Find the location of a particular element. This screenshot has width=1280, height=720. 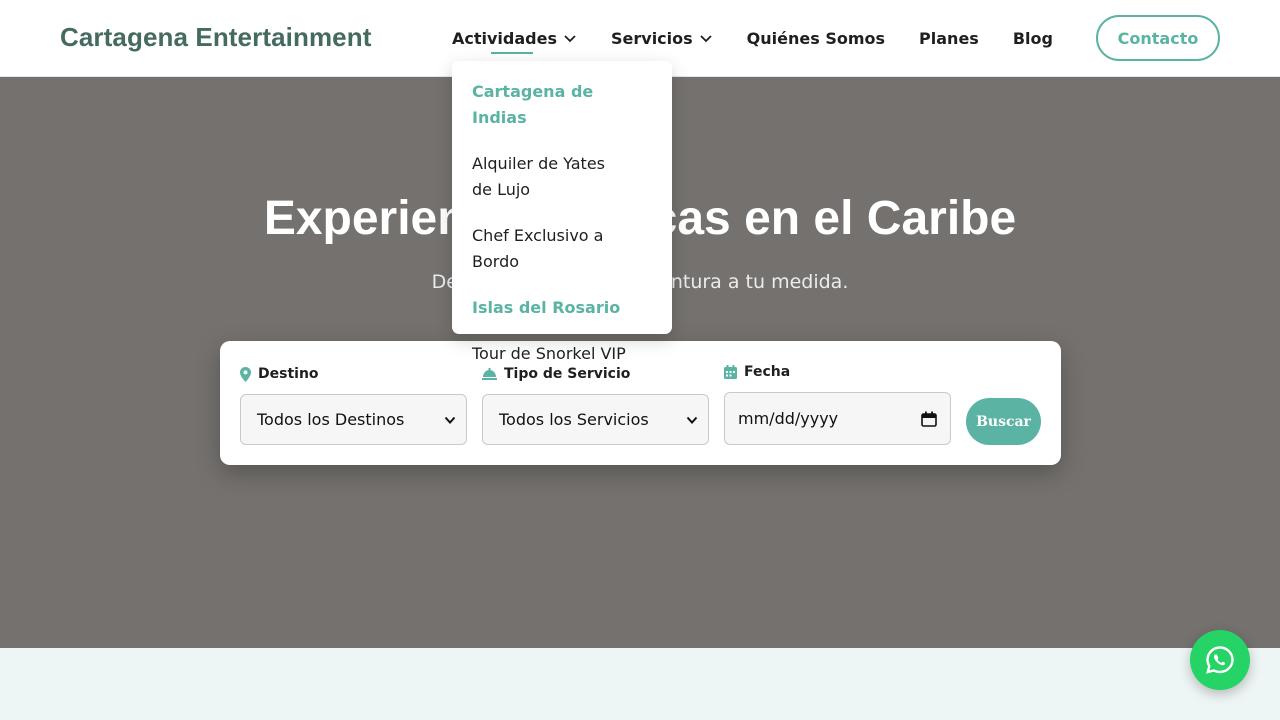

nav-servicios-label: Servicios is located at coordinates (652, 38).